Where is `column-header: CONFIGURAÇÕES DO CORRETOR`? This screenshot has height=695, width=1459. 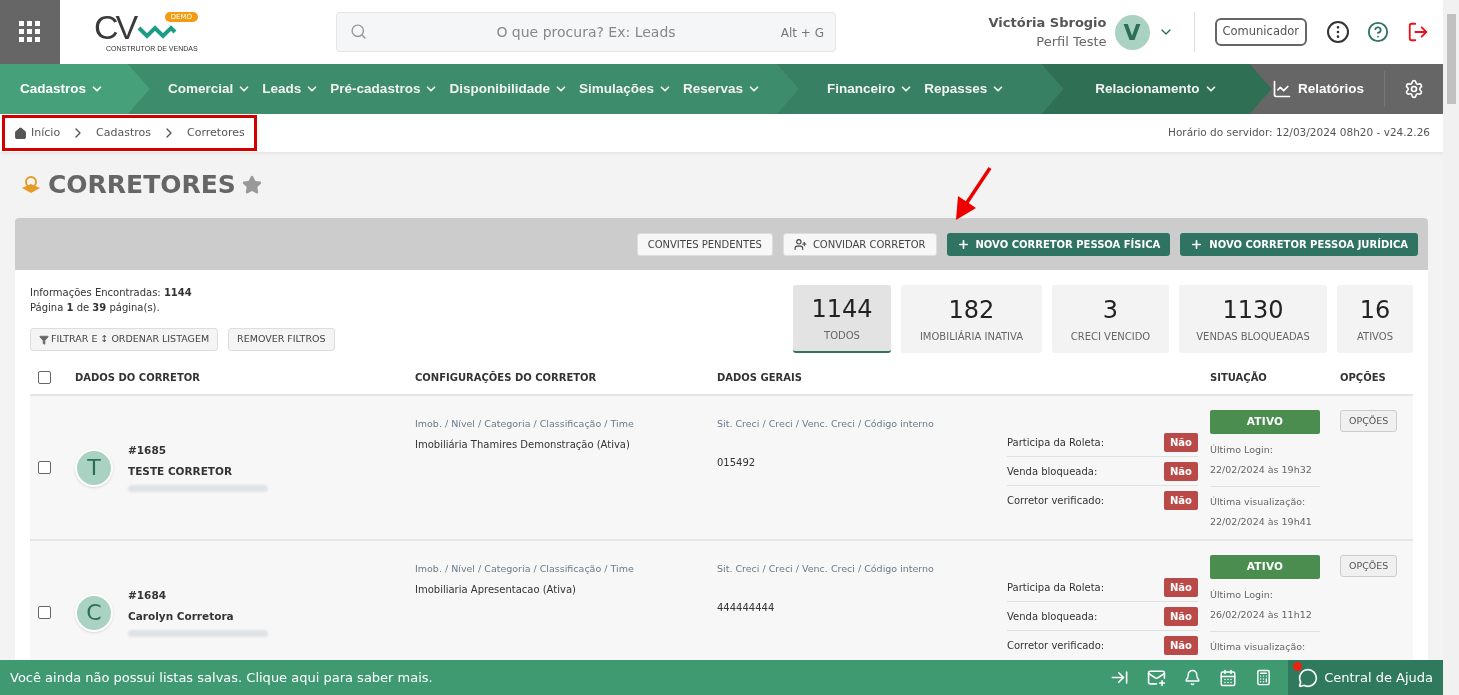 column-header: CONFIGURAÇÕES DO CORRETOR is located at coordinates (506, 377).